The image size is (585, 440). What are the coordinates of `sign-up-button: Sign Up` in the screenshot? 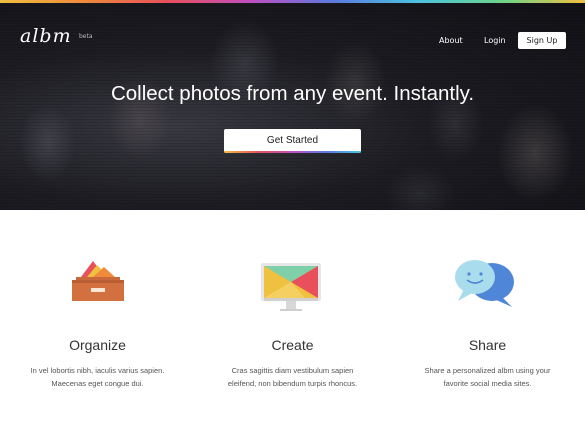 It's located at (542, 40).